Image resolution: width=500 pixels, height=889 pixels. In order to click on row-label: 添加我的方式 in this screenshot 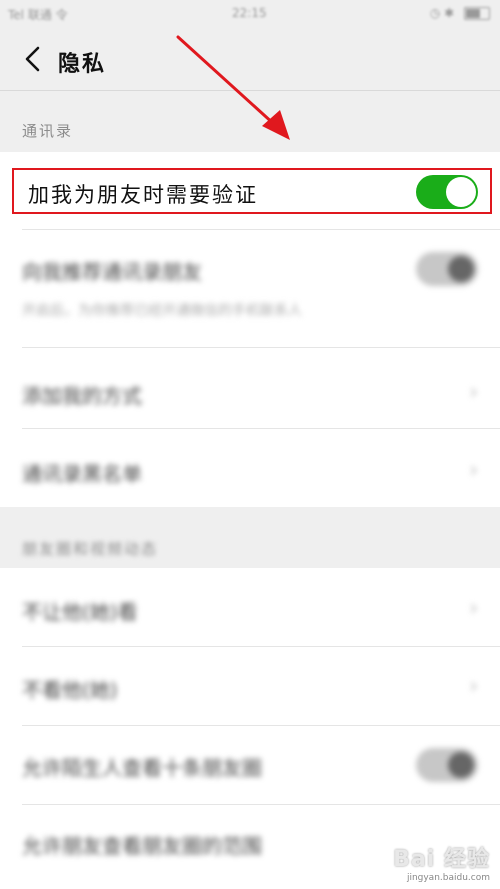, I will do `click(82, 396)`.